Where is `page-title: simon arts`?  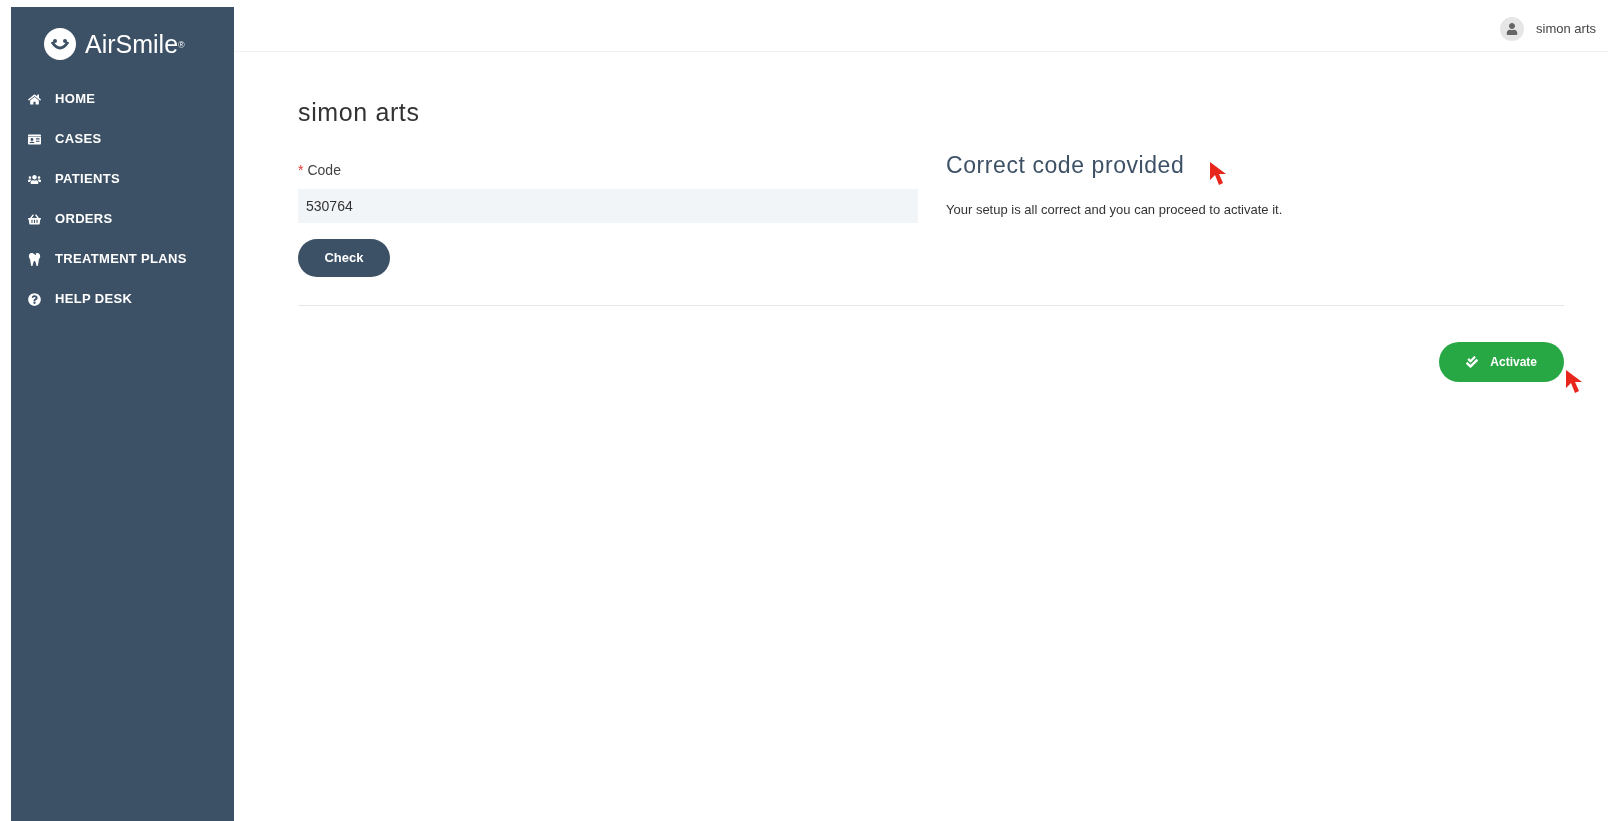 page-title: simon arts is located at coordinates (359, 112).